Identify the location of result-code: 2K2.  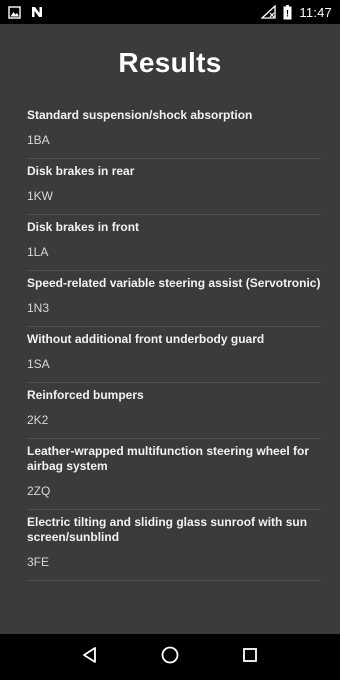
(38, 420).